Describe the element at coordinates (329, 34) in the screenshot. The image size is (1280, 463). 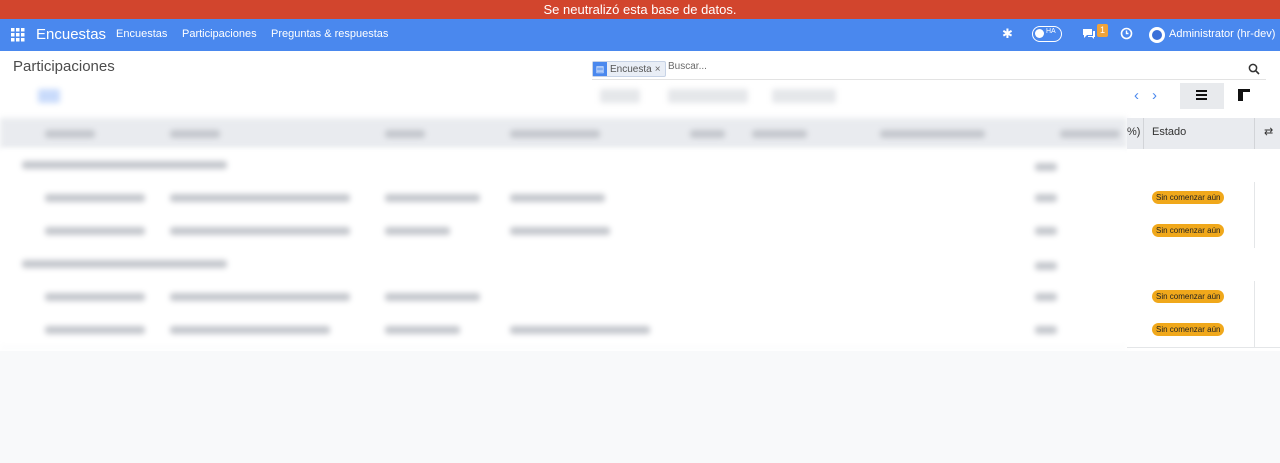
I see `nav-item-preguntas: Preguntas & respuestas` at that location.